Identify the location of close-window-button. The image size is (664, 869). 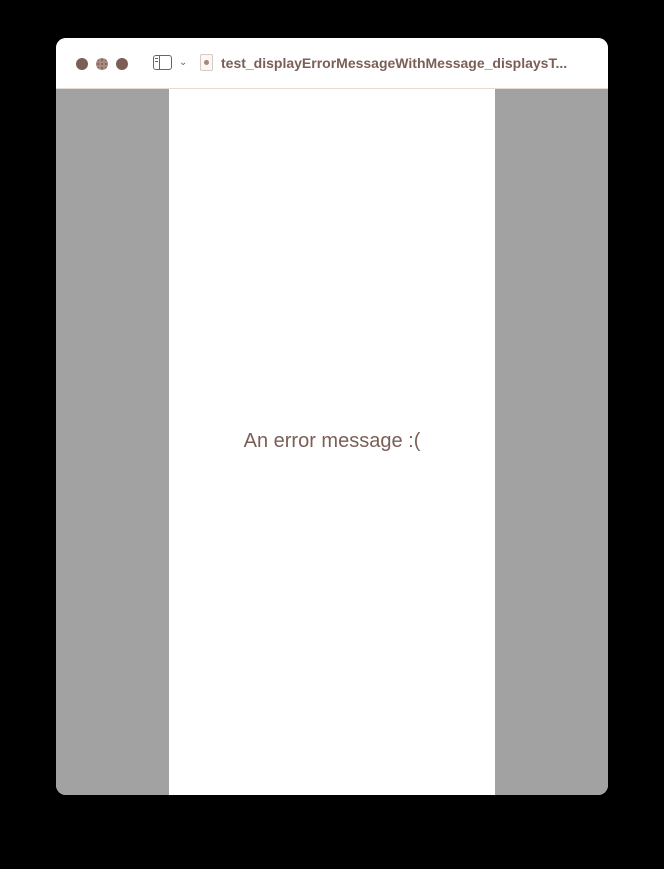
(82, 64).